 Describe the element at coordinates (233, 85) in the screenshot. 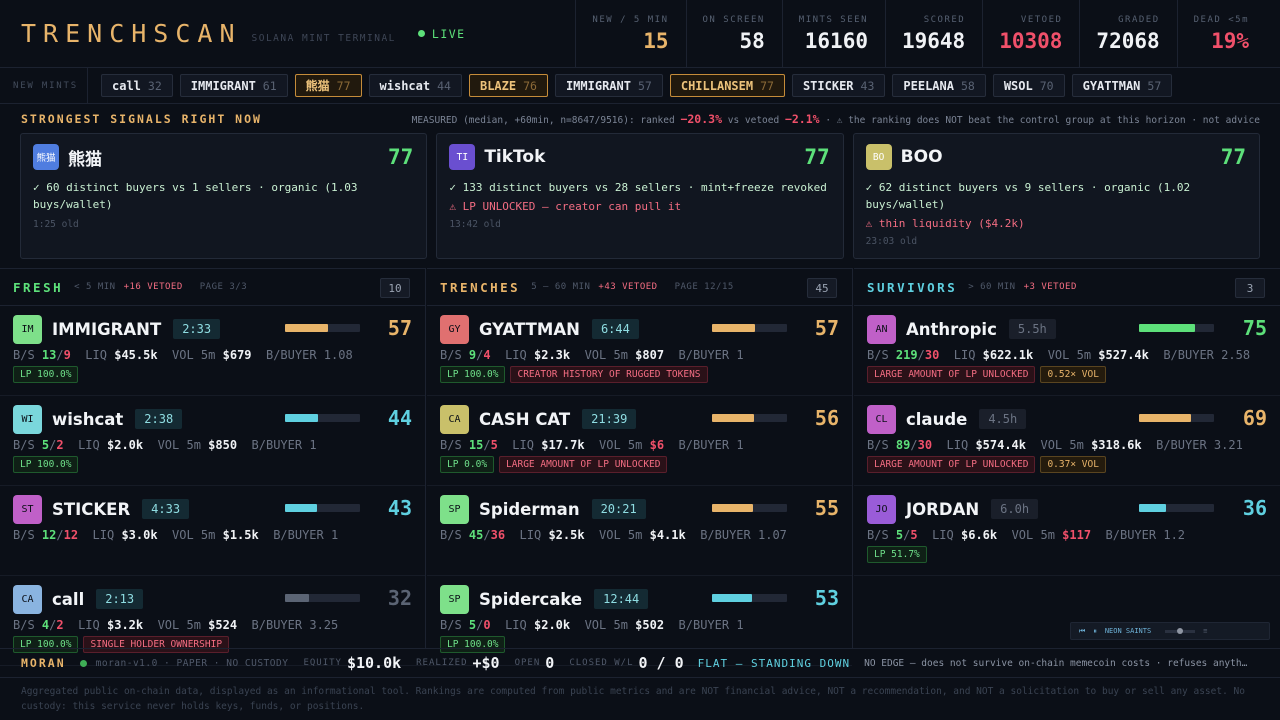

I see `mint-chip: IMMIGRANT 61` at that location.